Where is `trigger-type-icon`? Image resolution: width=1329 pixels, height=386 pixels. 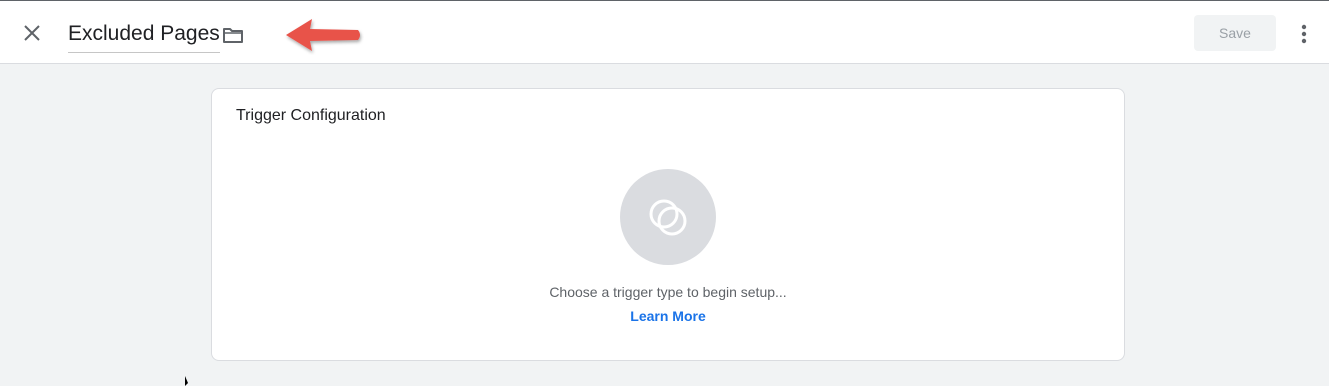
trigger-type-icon is located at coordinates (668, 217).